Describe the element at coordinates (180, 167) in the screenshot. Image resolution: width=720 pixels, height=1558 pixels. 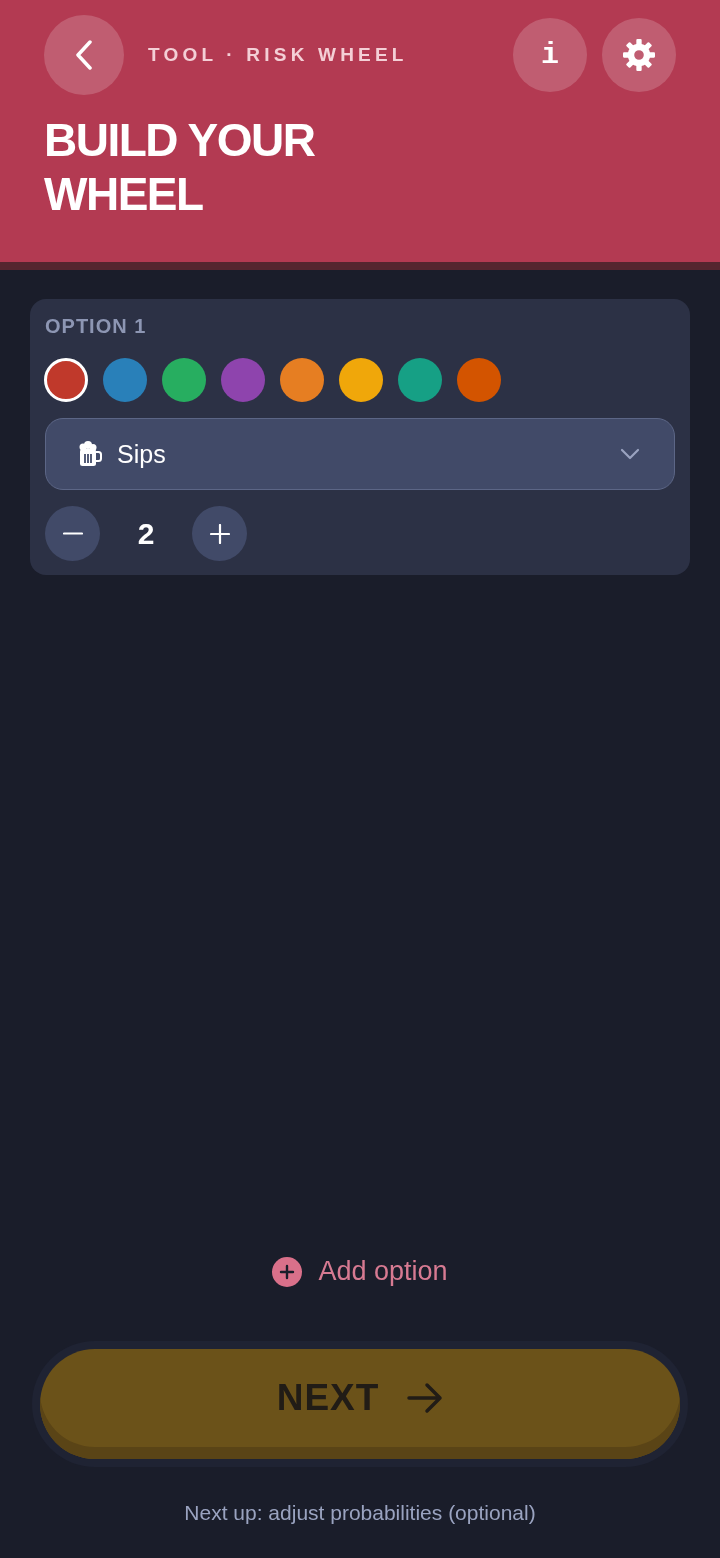
I see `page-title: BUILD YOUR WHEEL` at that location.